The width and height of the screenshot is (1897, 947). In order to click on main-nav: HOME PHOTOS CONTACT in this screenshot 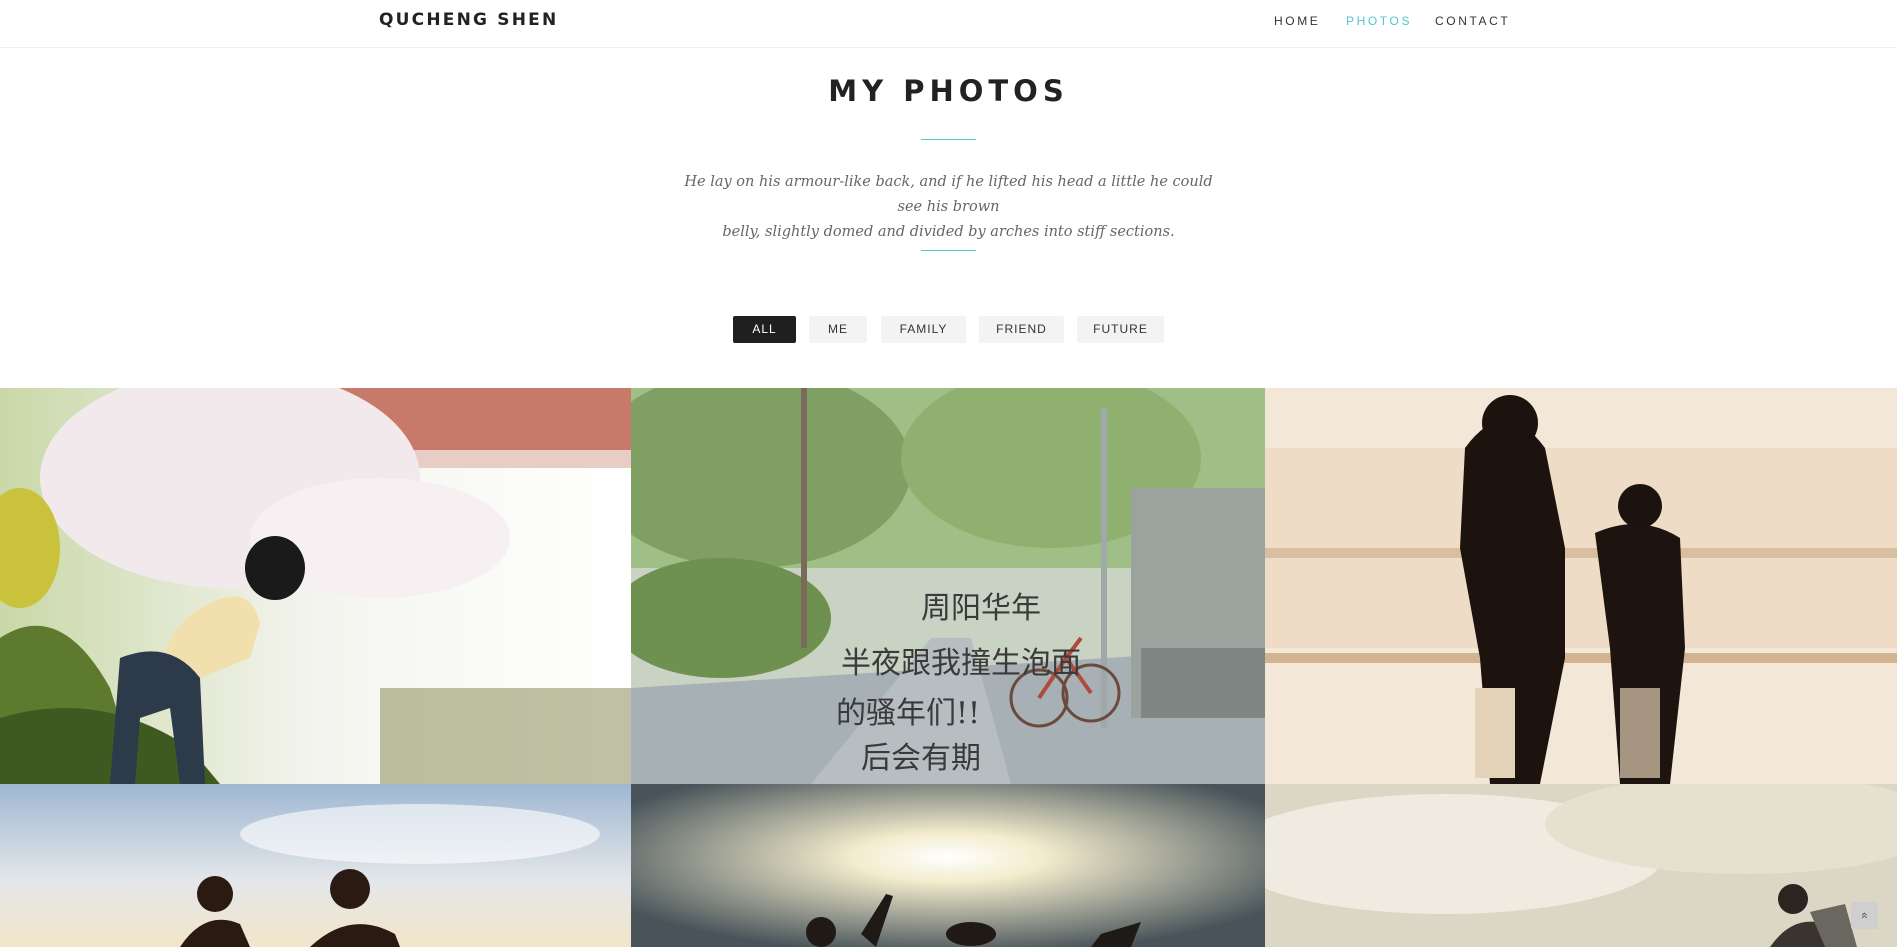, I will do `click(948, 24)`.